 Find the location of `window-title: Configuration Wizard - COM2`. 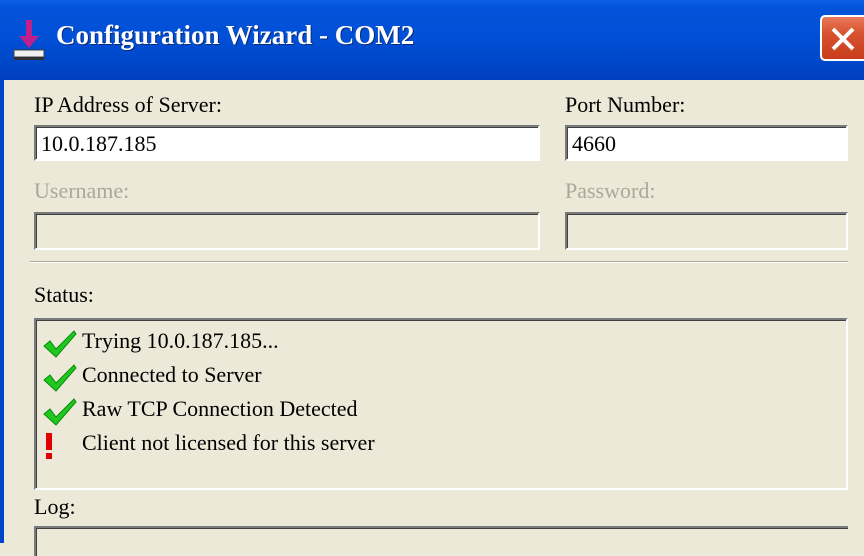

window-title: Configuration Wizard - COM2 is located at coordinates (235, 35).